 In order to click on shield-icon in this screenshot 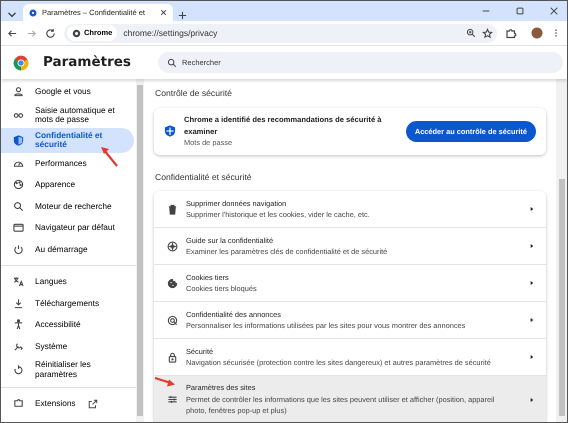, I will do `click(170, 131)`.